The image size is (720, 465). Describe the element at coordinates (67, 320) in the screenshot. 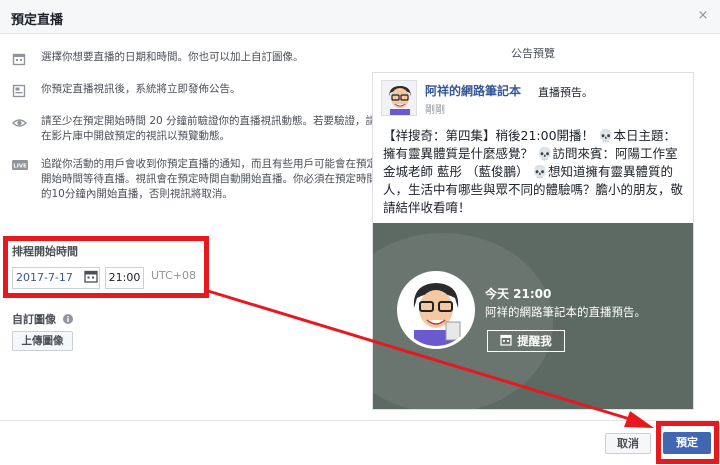

I see `info-circle-icon` at that location.